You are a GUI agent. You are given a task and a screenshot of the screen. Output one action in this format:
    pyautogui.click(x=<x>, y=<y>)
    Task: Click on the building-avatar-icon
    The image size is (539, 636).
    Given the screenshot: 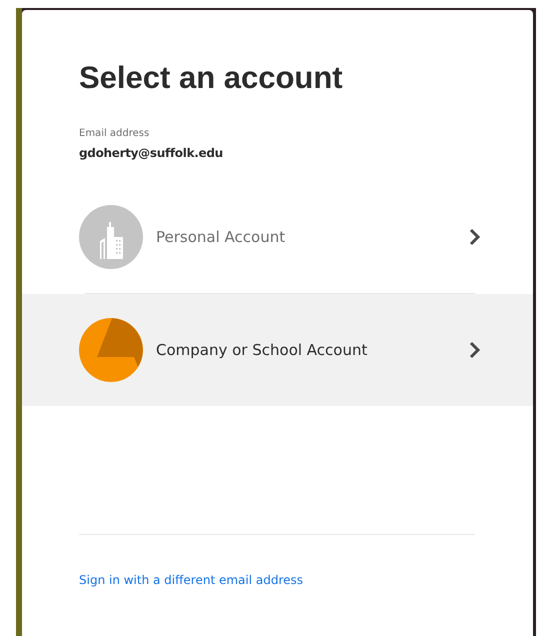 What is the action you would take?
    pyautogui.click(x=111, y=237)
    